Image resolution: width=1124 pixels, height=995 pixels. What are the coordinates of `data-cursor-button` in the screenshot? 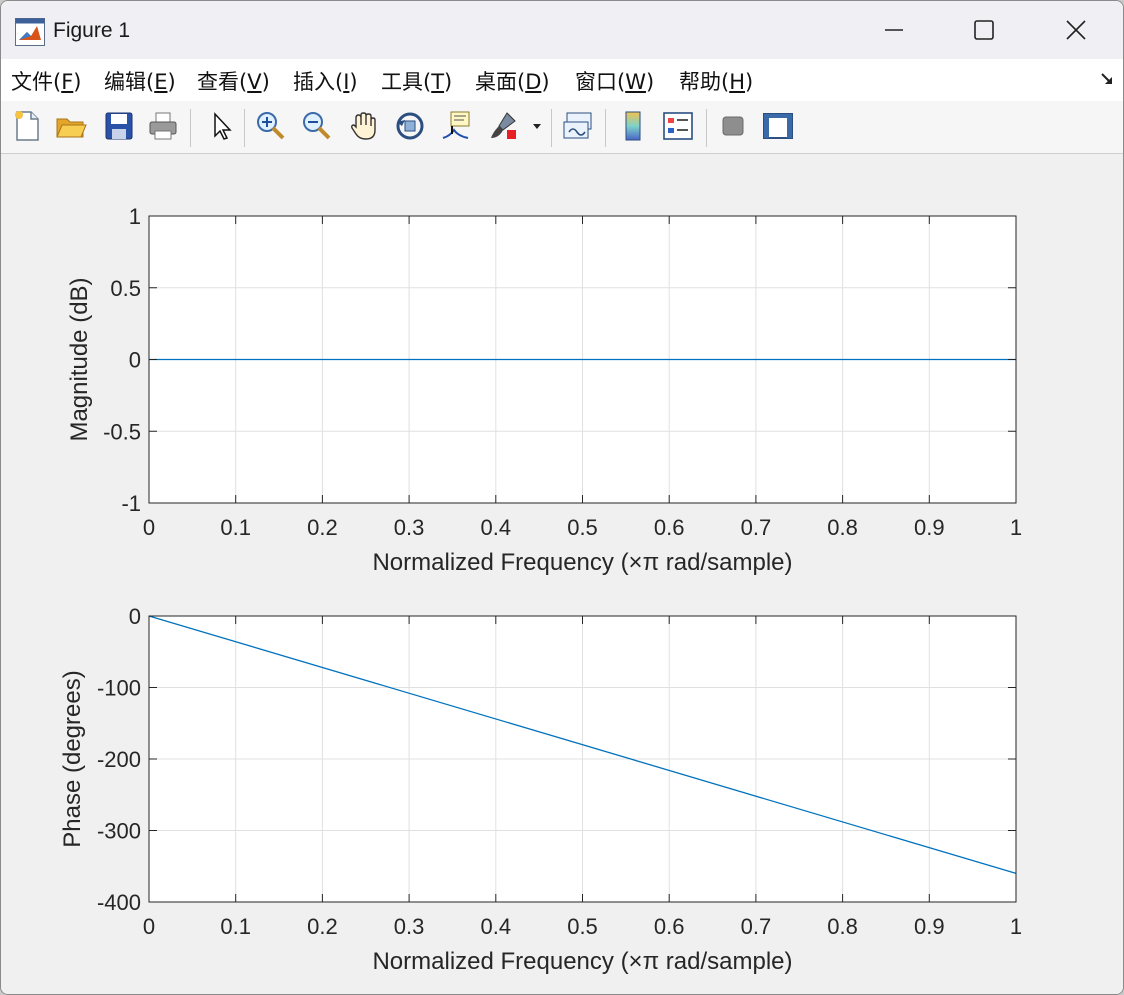 It's located at (456, 126).